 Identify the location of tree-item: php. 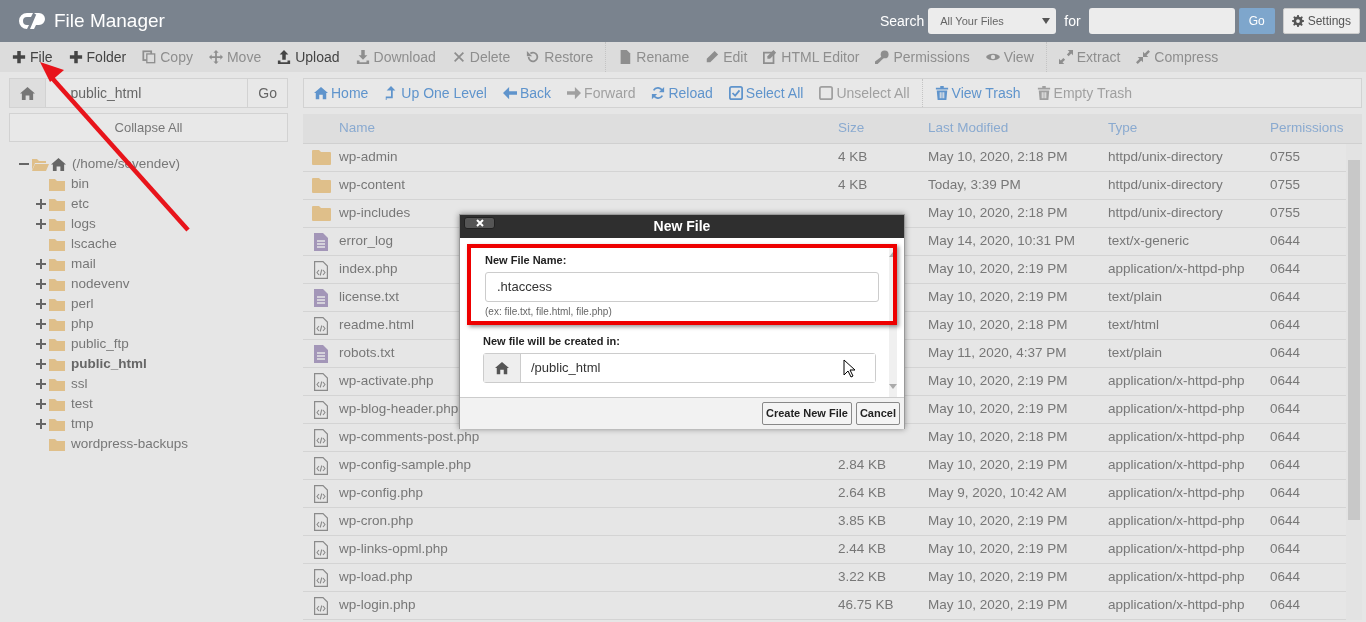
(82, 324).